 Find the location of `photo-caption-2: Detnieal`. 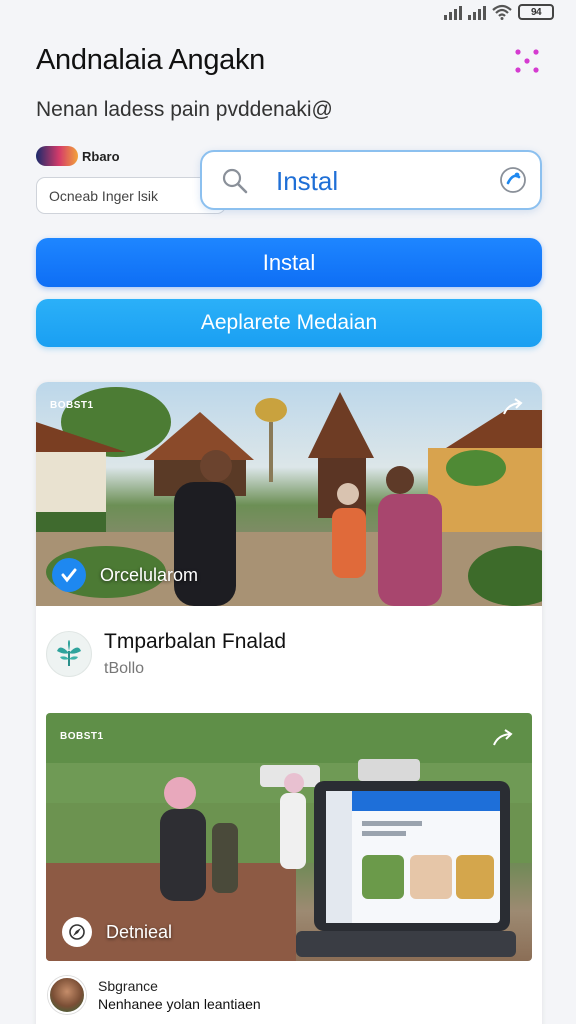

photo-caption-2: Detnieal is located at coordinates (117, 932).